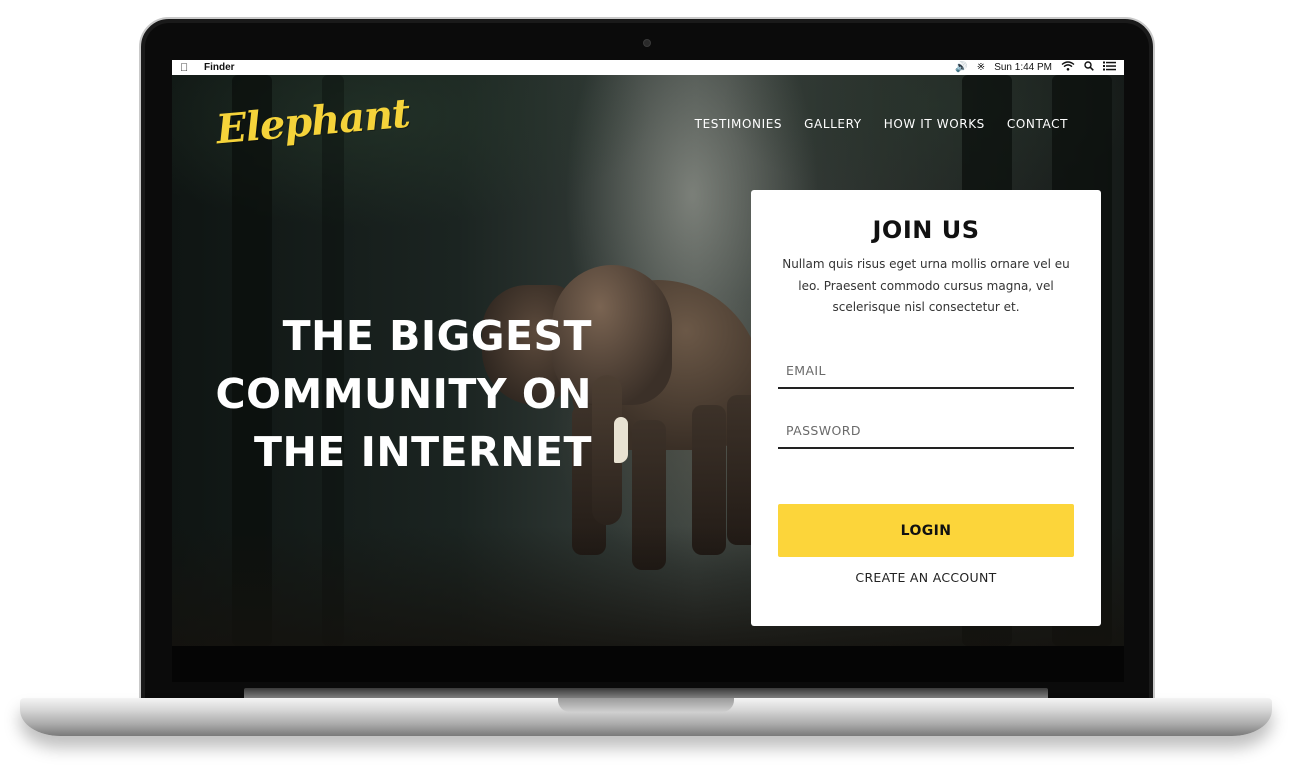 This screenshot has width=1292, height=769. What do you see at coordinates (833, 124) in the screenshot?
I see `nav-link-gallery: GALLERY` at bounding box center [833, 124].